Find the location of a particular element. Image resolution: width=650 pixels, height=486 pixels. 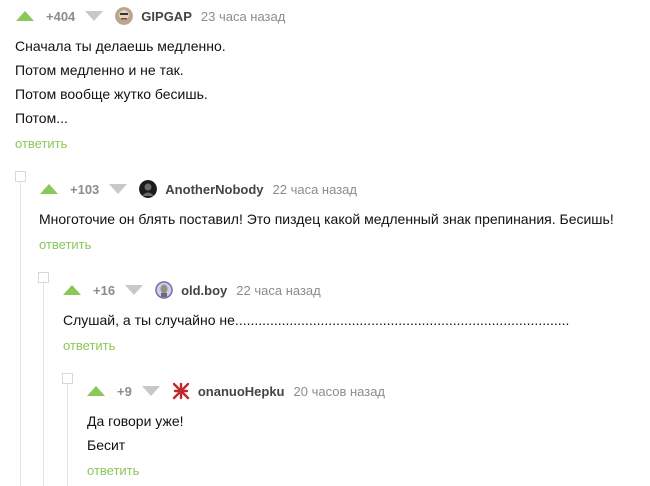

comment-line: Сначала ты делаешь медленно. is located at coordinates (120, 46).